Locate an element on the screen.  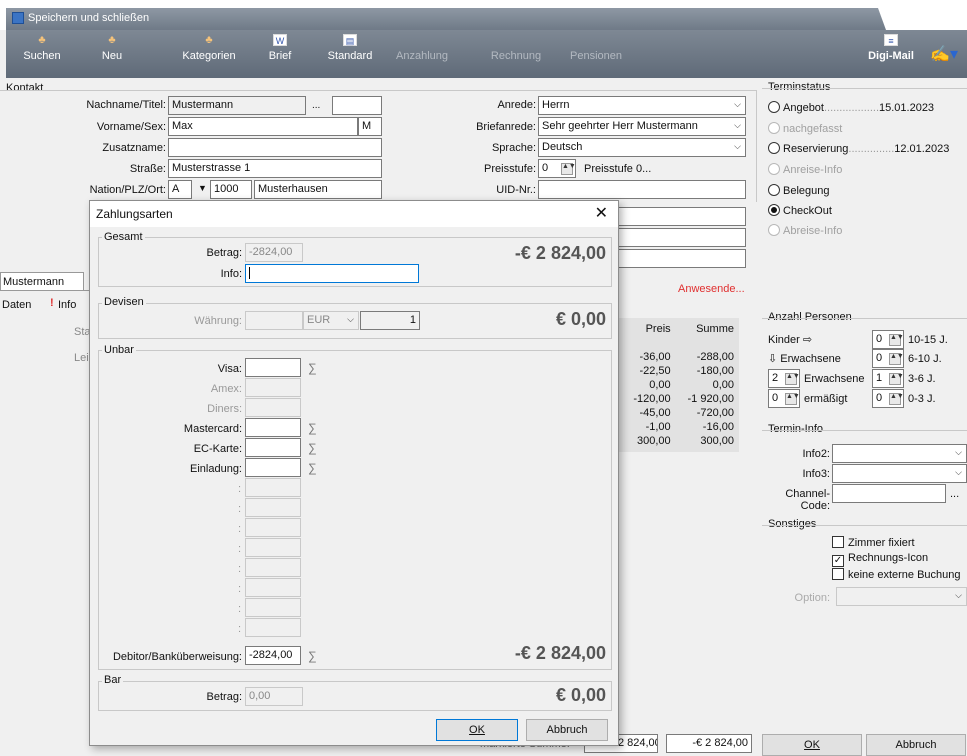
rechnungs-icon-checkbox: ✓ Rechnungs-Icon is located at coordinates (880, 559).